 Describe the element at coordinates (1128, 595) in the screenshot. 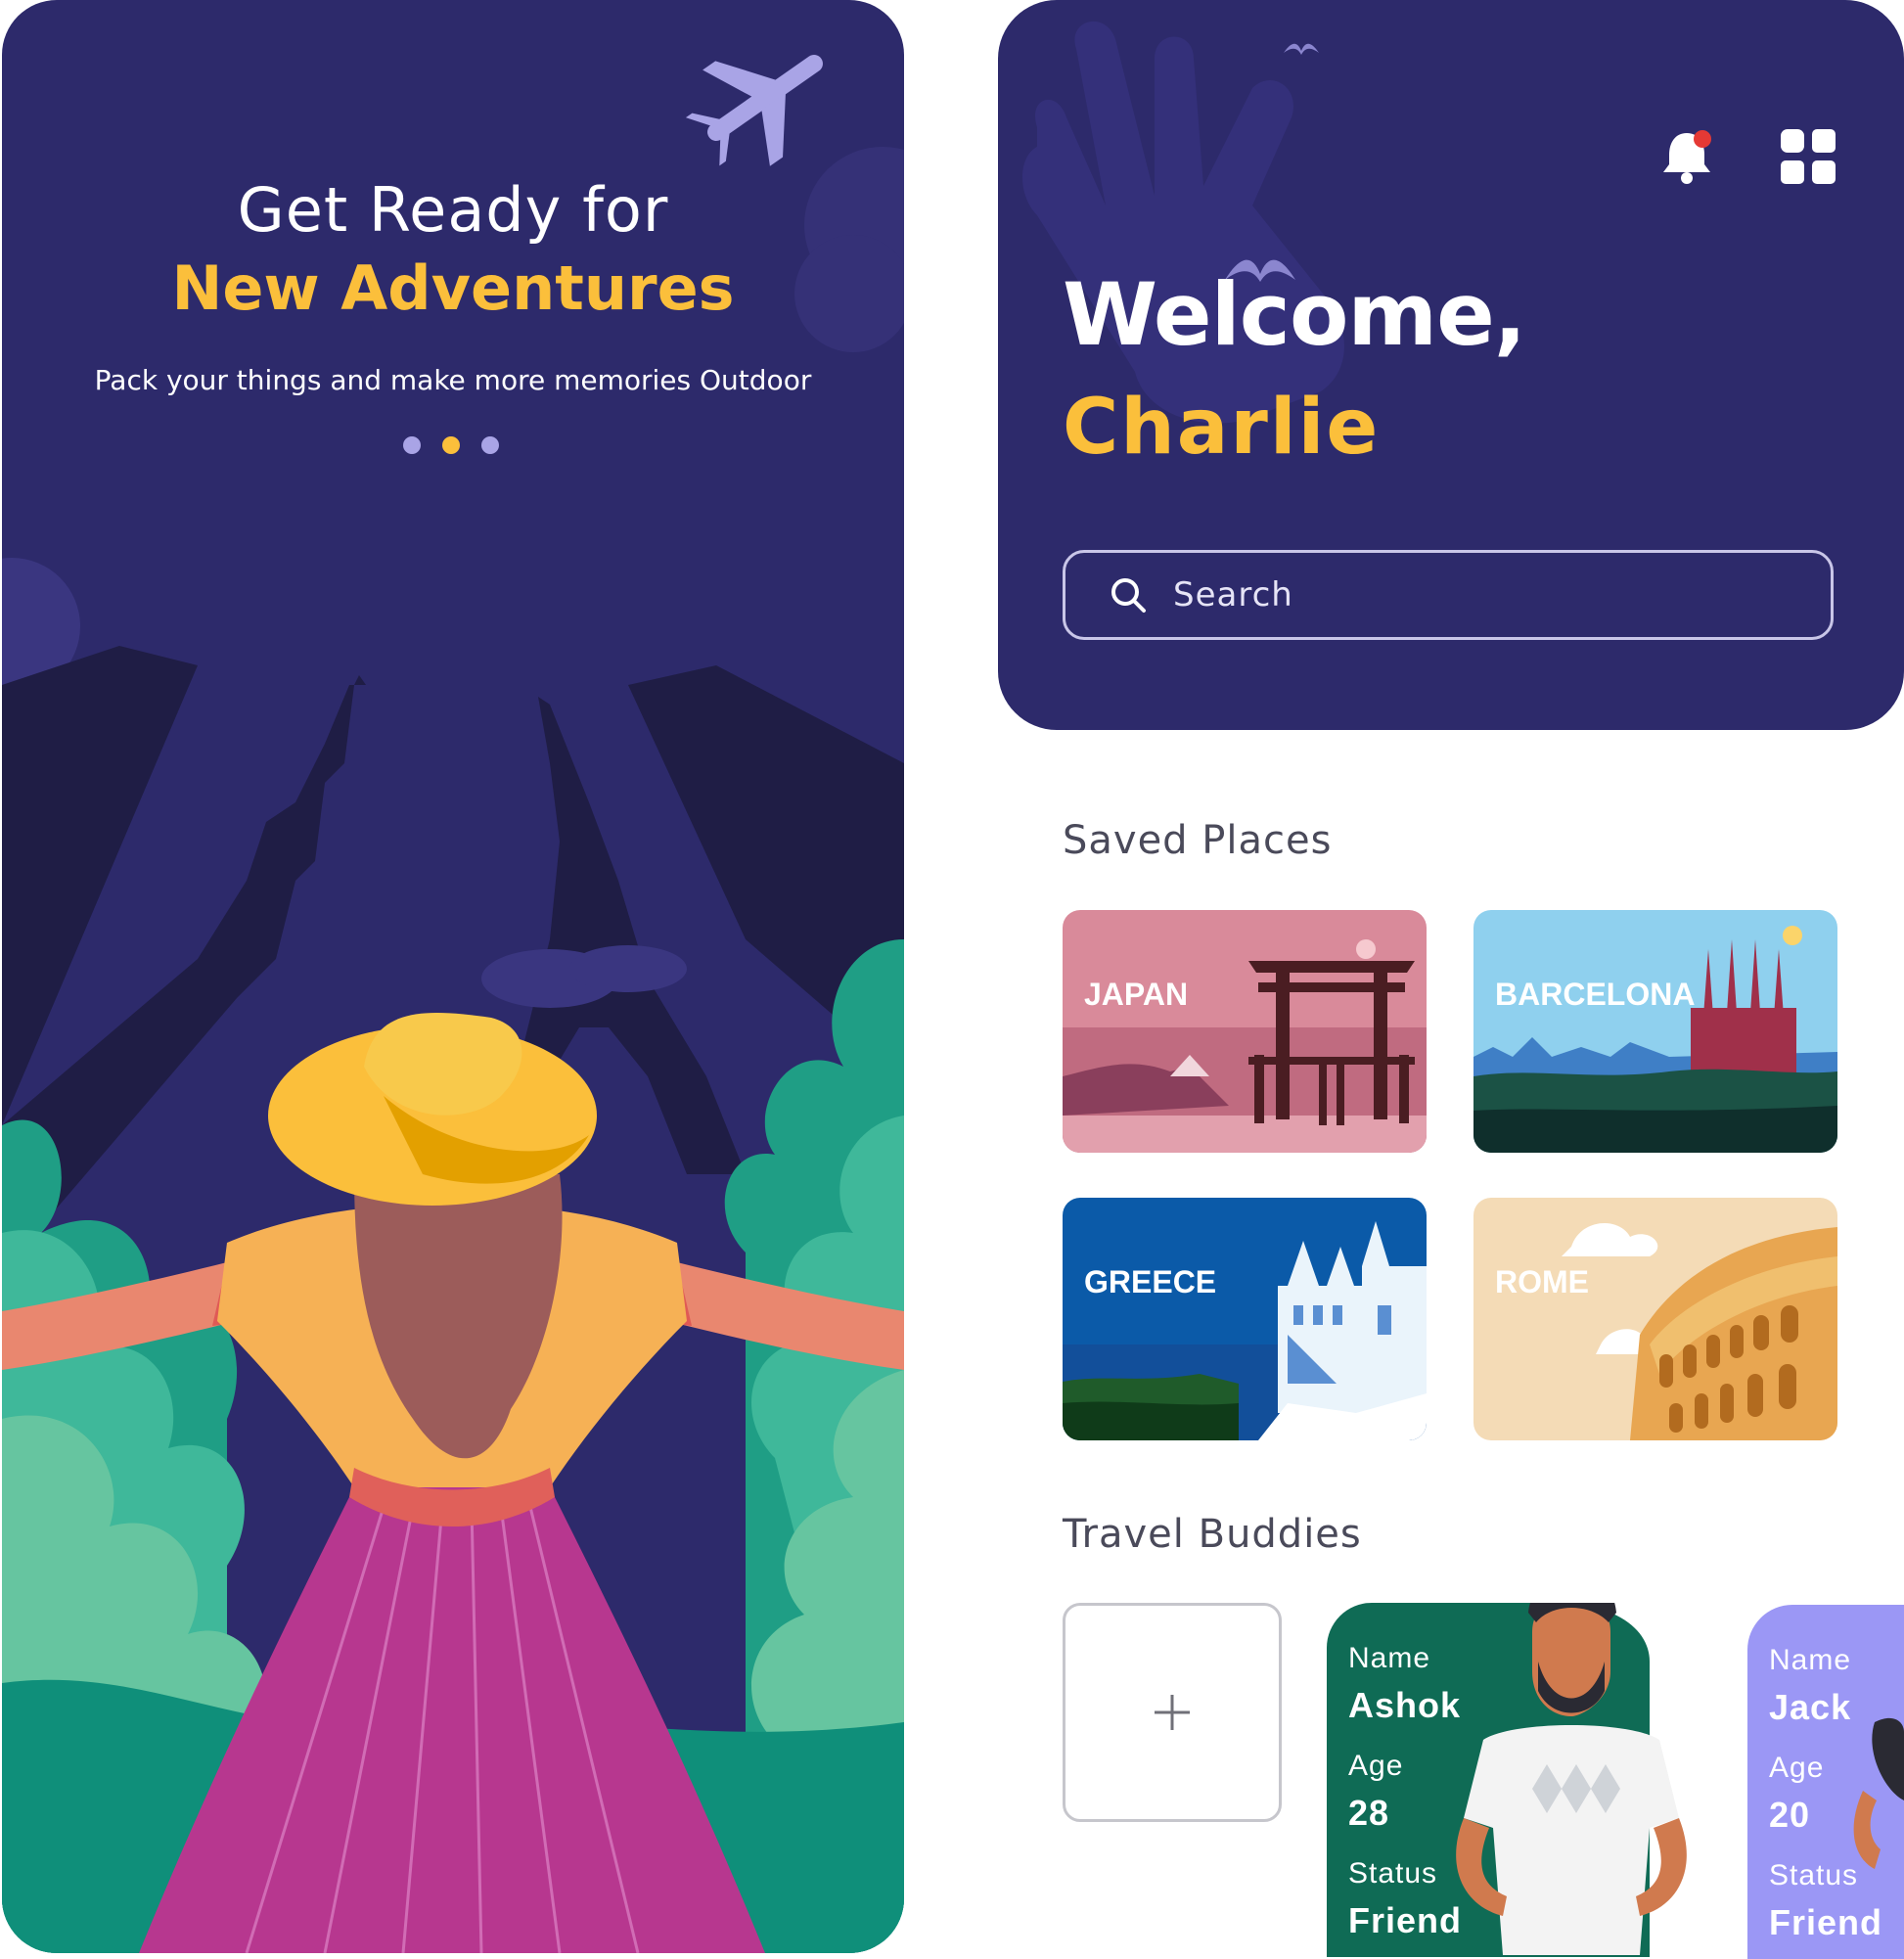

I see `search-icon` at that location.